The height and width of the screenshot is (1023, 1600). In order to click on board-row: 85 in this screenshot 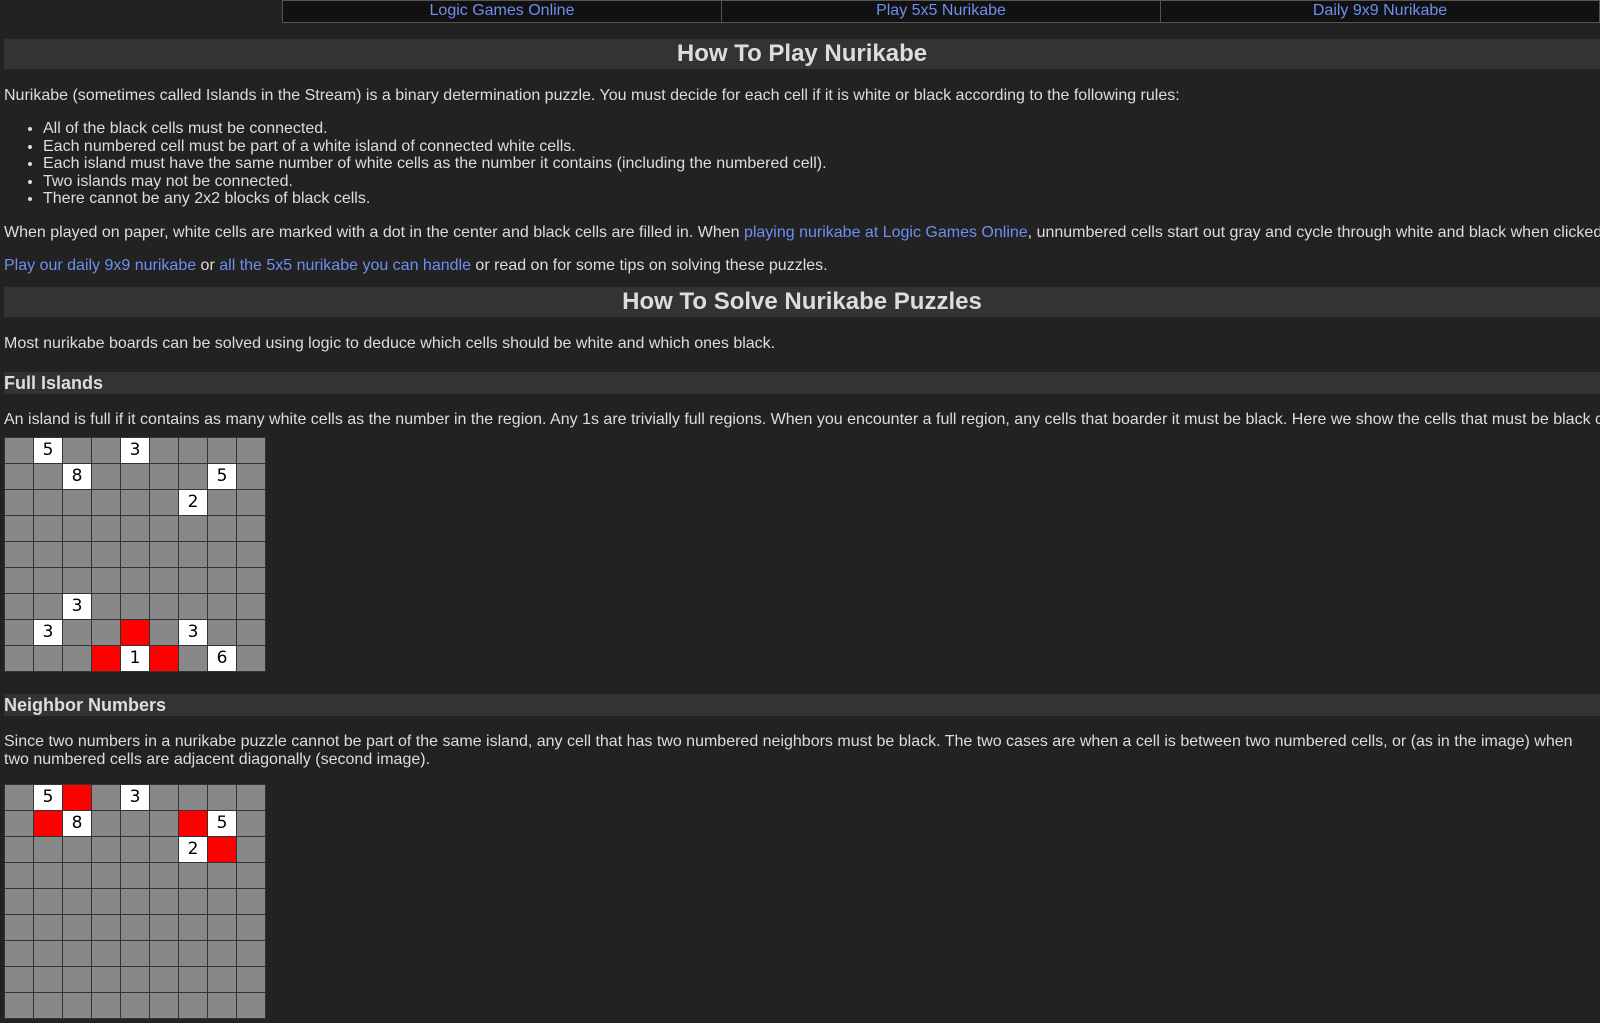, I will do `click(135, 476)`.